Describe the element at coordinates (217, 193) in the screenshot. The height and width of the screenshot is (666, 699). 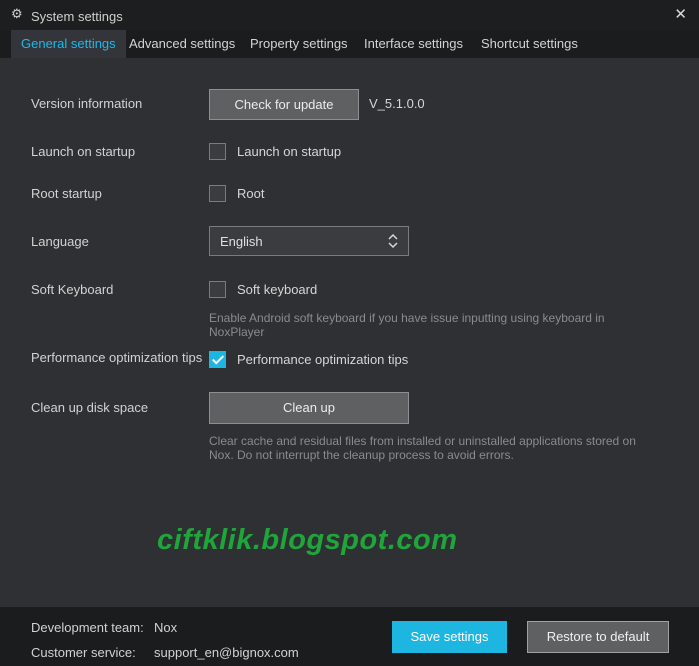
I see `root-checkbox` at that location.